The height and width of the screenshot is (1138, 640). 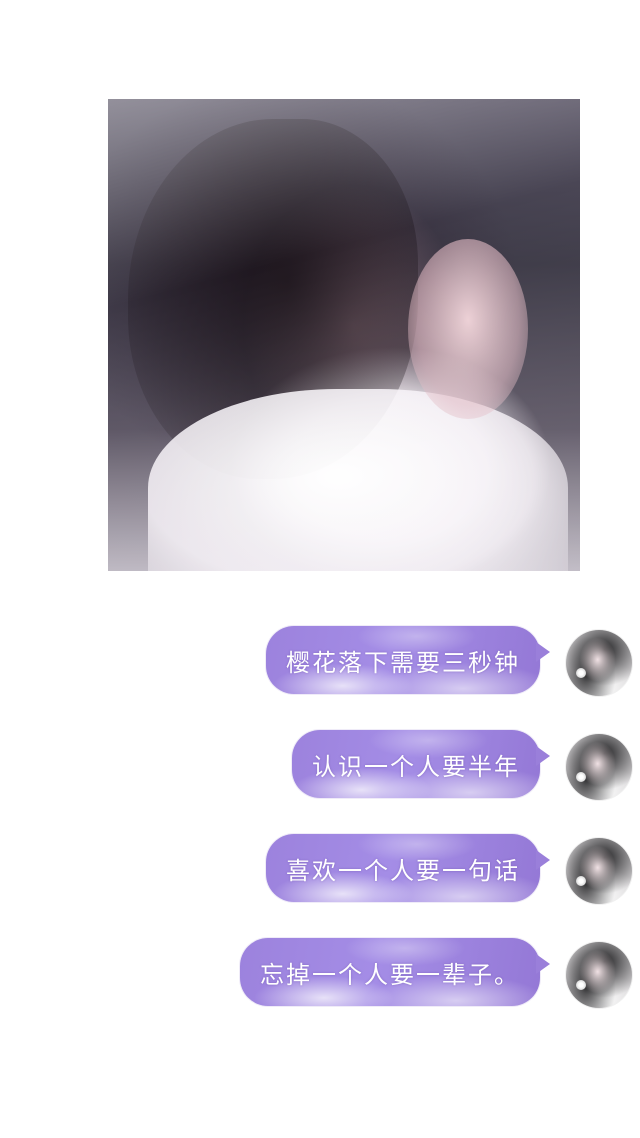 What do you see at coordinates (403, 662) in the screenshot?
I see `message-text: 樱花落下需要三秒钟` at bounding box center [403, 662].